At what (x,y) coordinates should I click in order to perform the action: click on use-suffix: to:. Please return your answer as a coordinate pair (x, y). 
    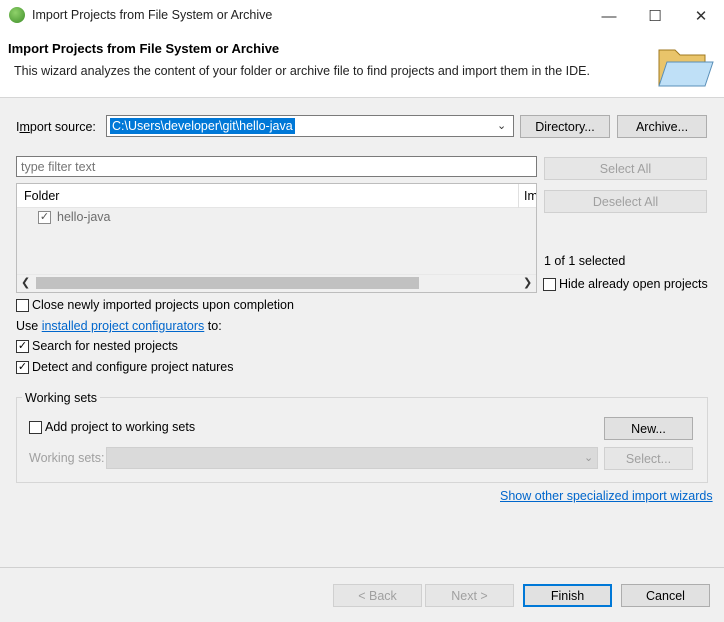
    Looking at the image, I should click on (213, 326).